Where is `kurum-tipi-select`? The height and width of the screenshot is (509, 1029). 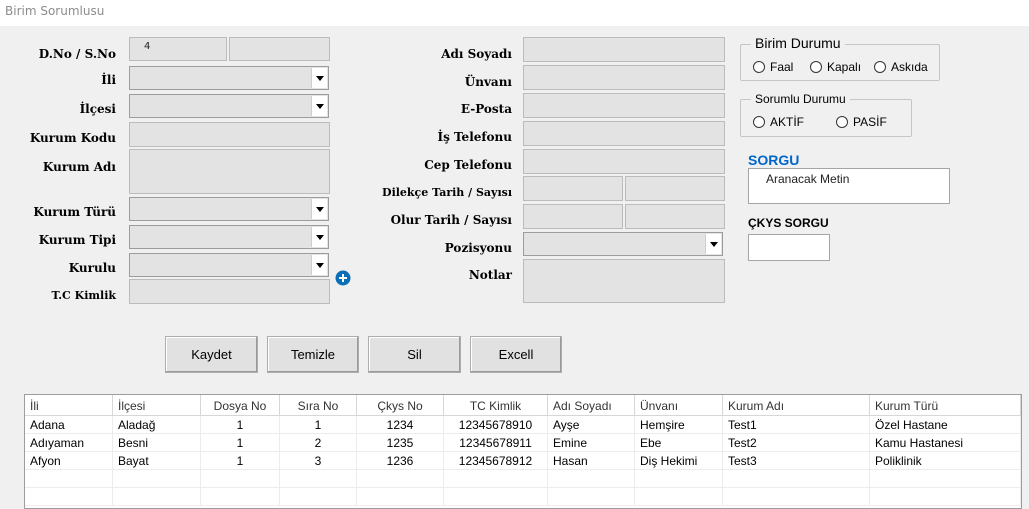
kurum-tipi-select is located at coordinates (229, 237).